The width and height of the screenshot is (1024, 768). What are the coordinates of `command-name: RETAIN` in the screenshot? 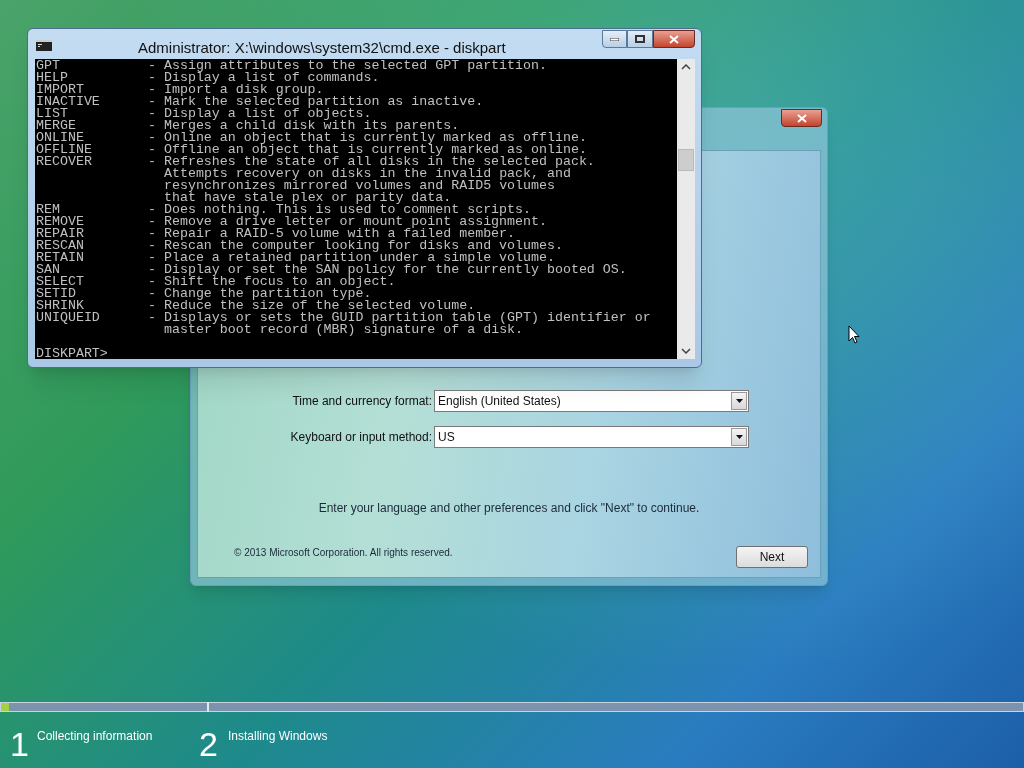 It's located at (60, 258).